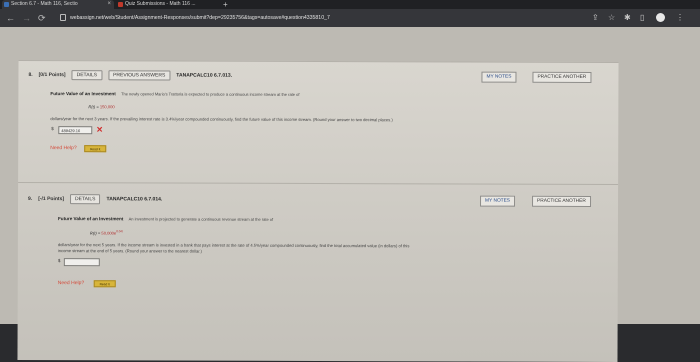 This screenshot has height=362, width=700. I want to click on back-arrow-icon: ←, so click(10, 18).